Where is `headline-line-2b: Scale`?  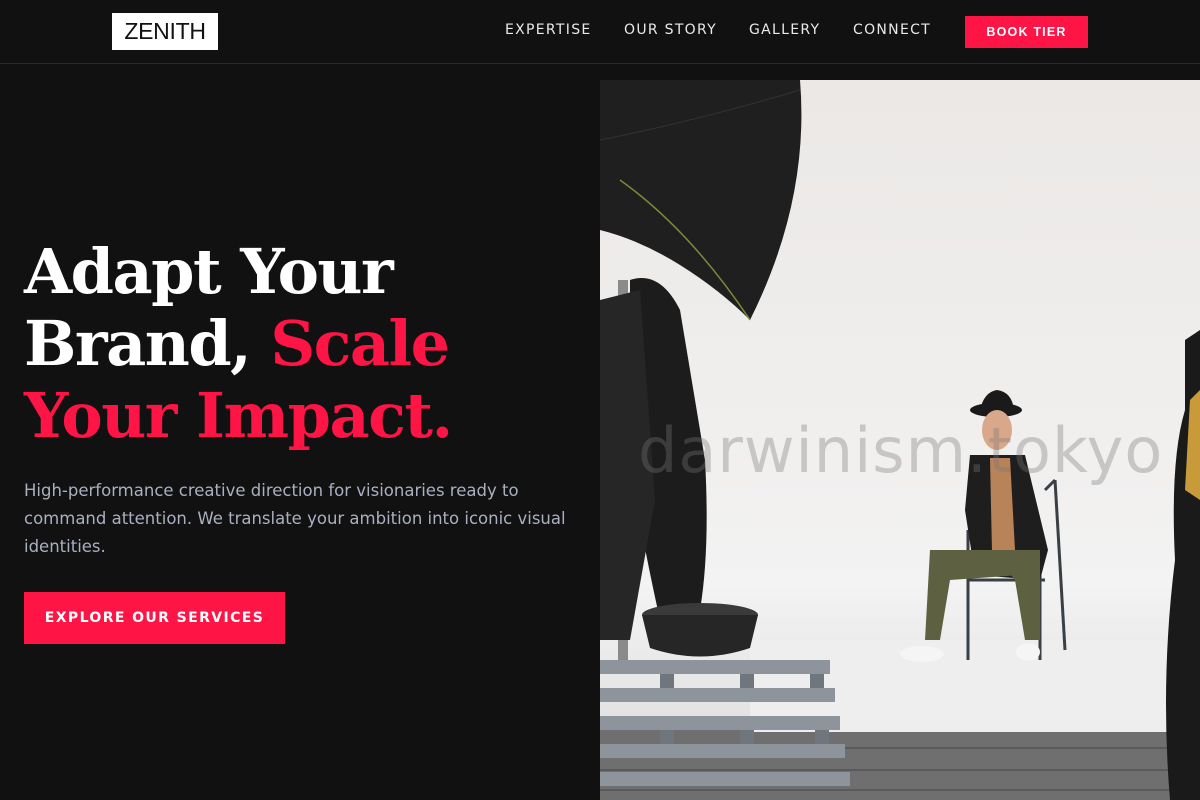
headline-line-2b: Scale is located at coordinates (360, 343).